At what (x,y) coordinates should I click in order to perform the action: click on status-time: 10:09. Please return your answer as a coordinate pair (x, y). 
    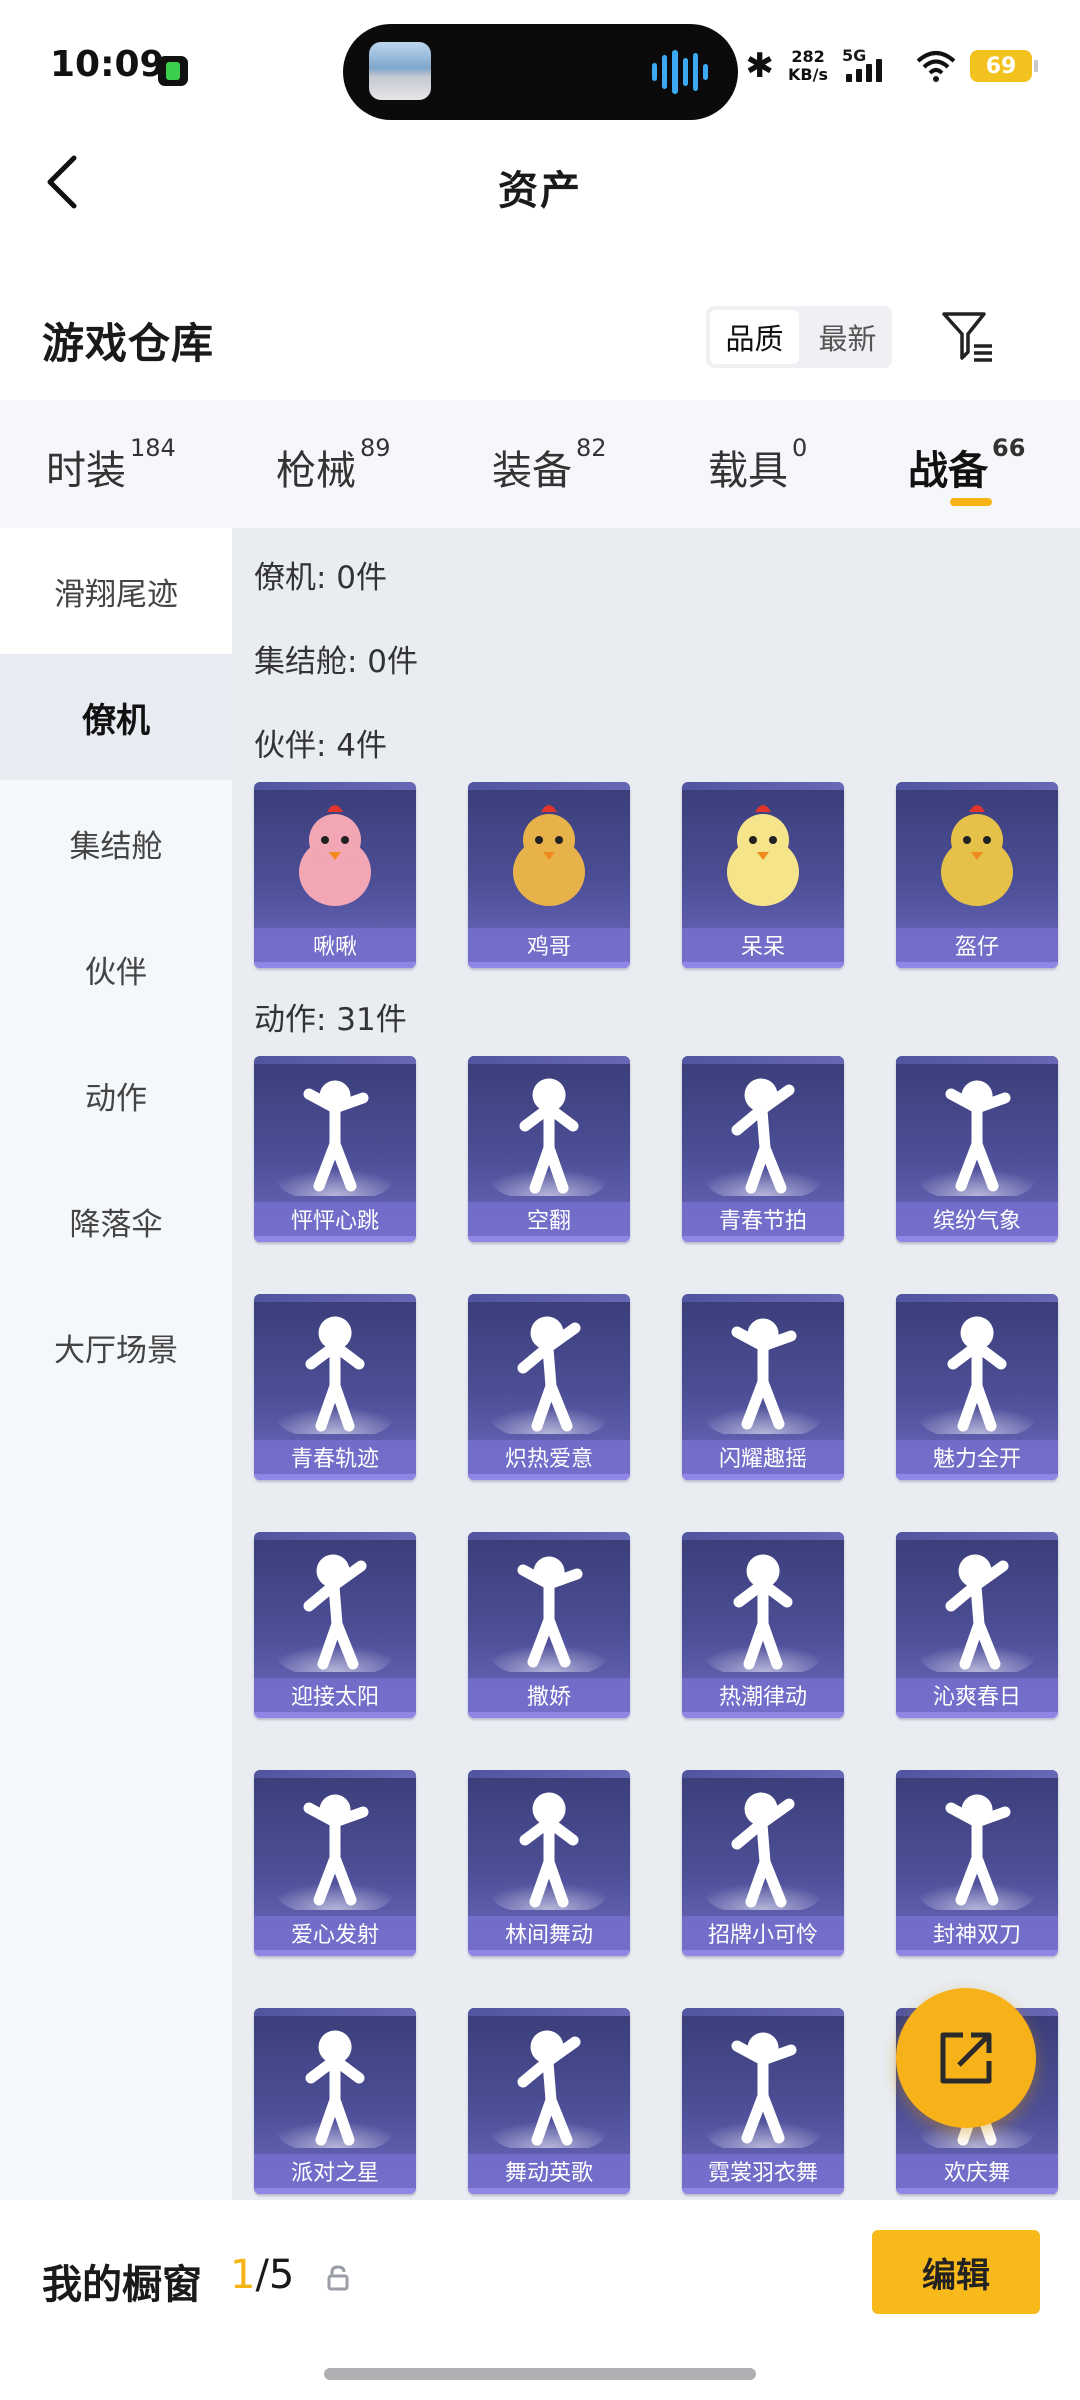
    Looking at the image, I should click on (107, 64).